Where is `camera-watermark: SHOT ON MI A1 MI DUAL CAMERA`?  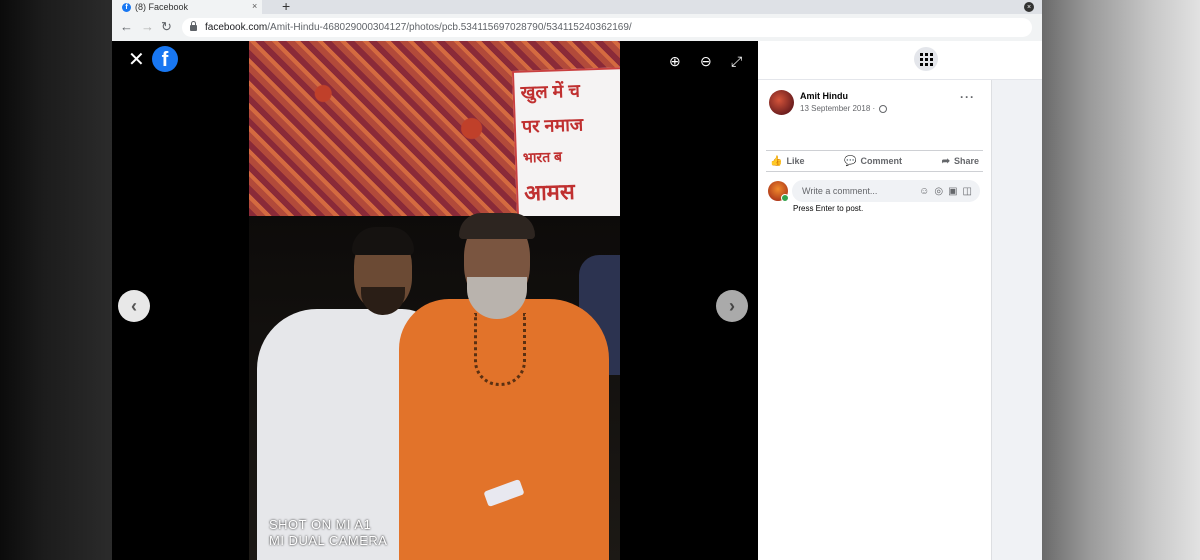 camera-watermark: SHOT ON MI A1 MI DUAL CAMERA is located at coordinates (328, 533).